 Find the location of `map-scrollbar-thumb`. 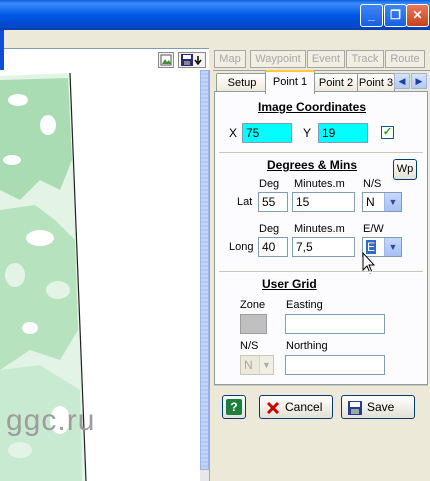

map-scrollbar-thumb is located at coordinates (204, 270).